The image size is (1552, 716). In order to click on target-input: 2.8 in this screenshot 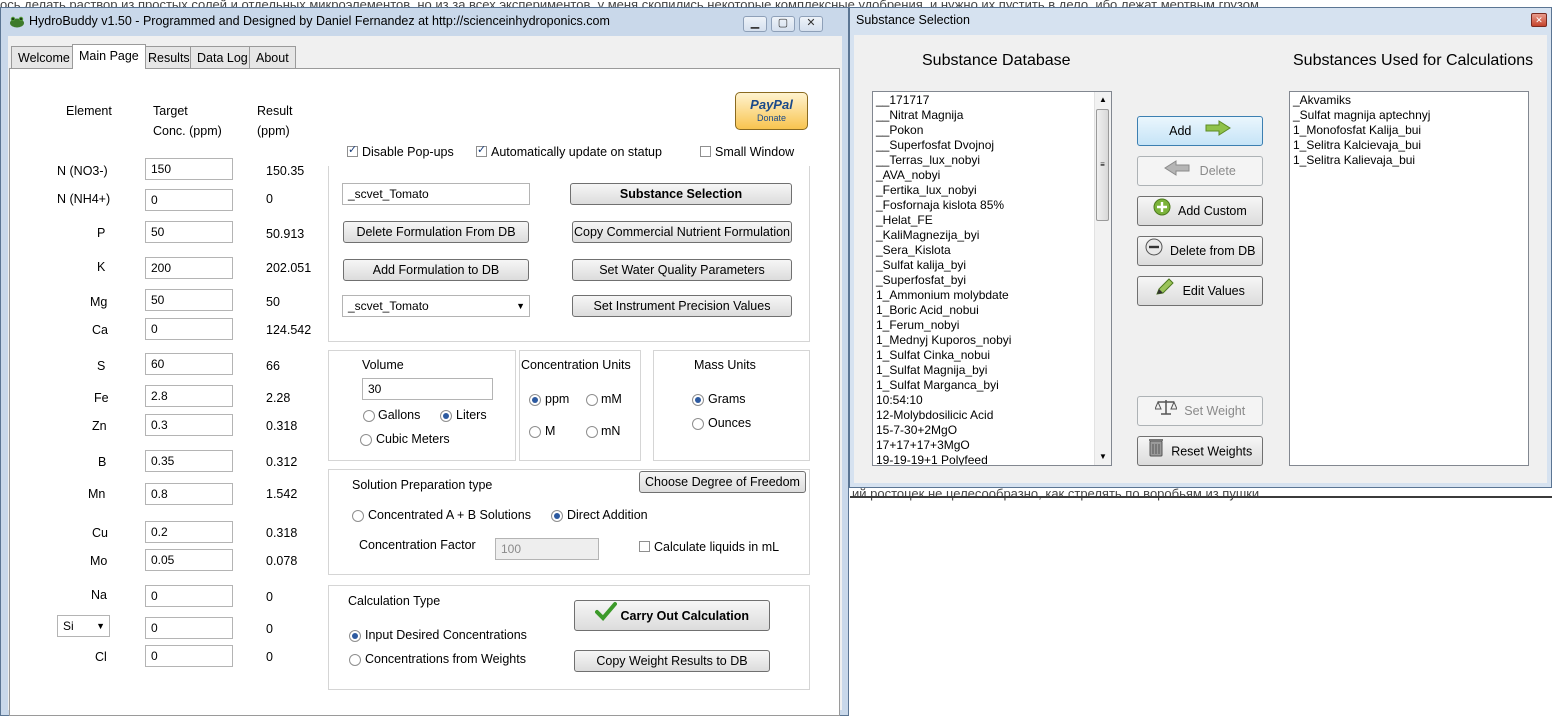, I will do `click(189, 396)`.